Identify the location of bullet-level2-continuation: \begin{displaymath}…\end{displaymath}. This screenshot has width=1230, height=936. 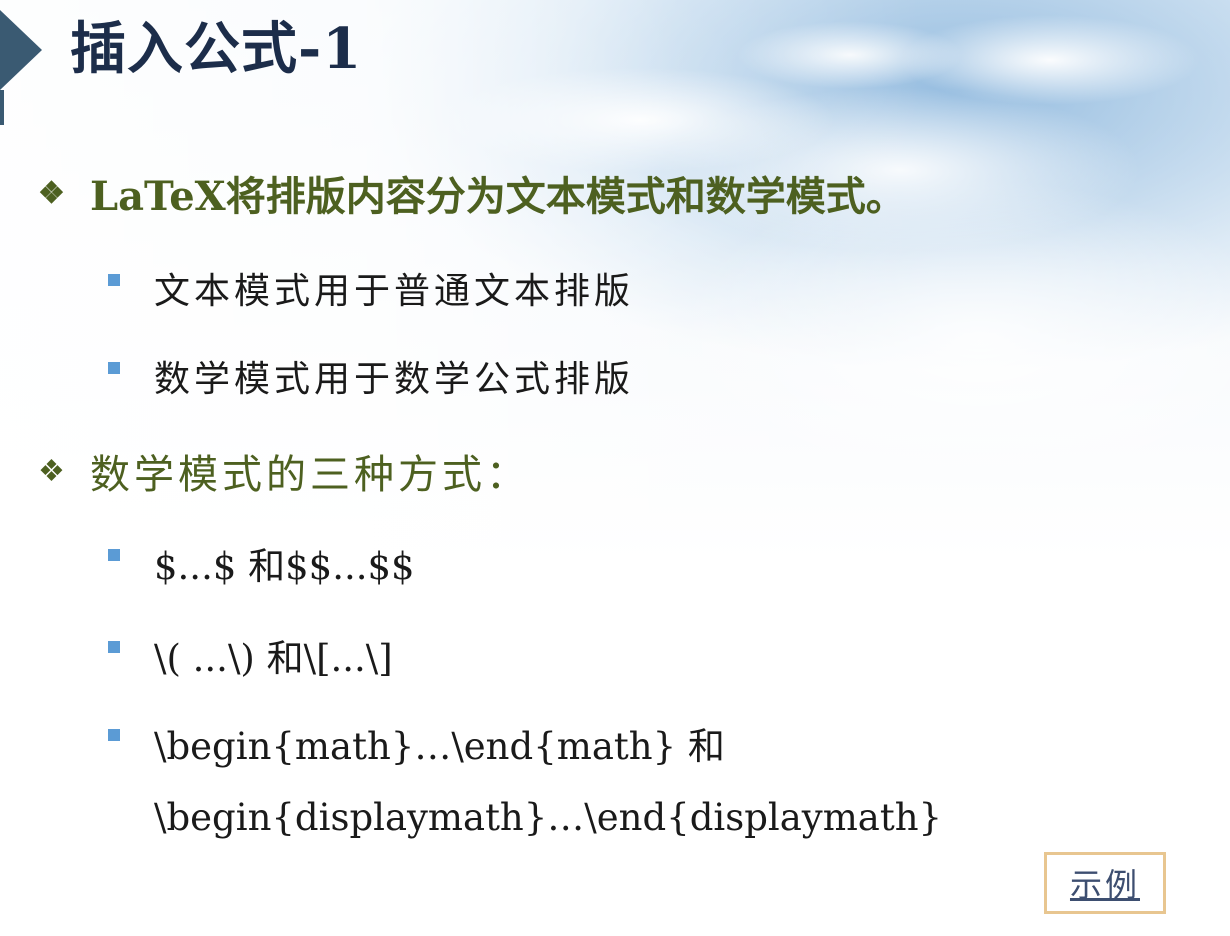
(548, 817).